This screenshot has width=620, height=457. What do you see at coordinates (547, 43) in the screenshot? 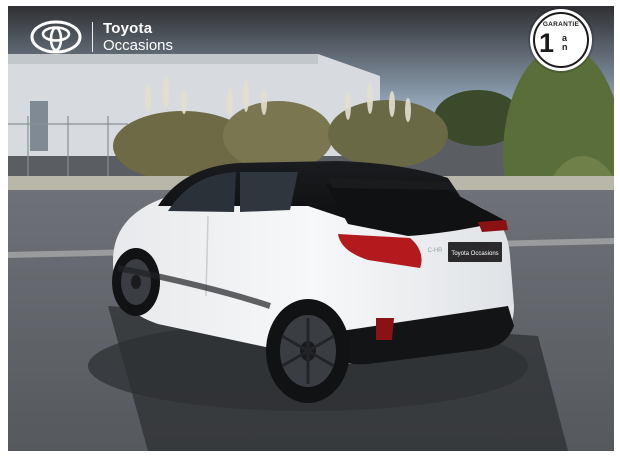
I see `badge-number: 1` at bounding box center [547, 43].